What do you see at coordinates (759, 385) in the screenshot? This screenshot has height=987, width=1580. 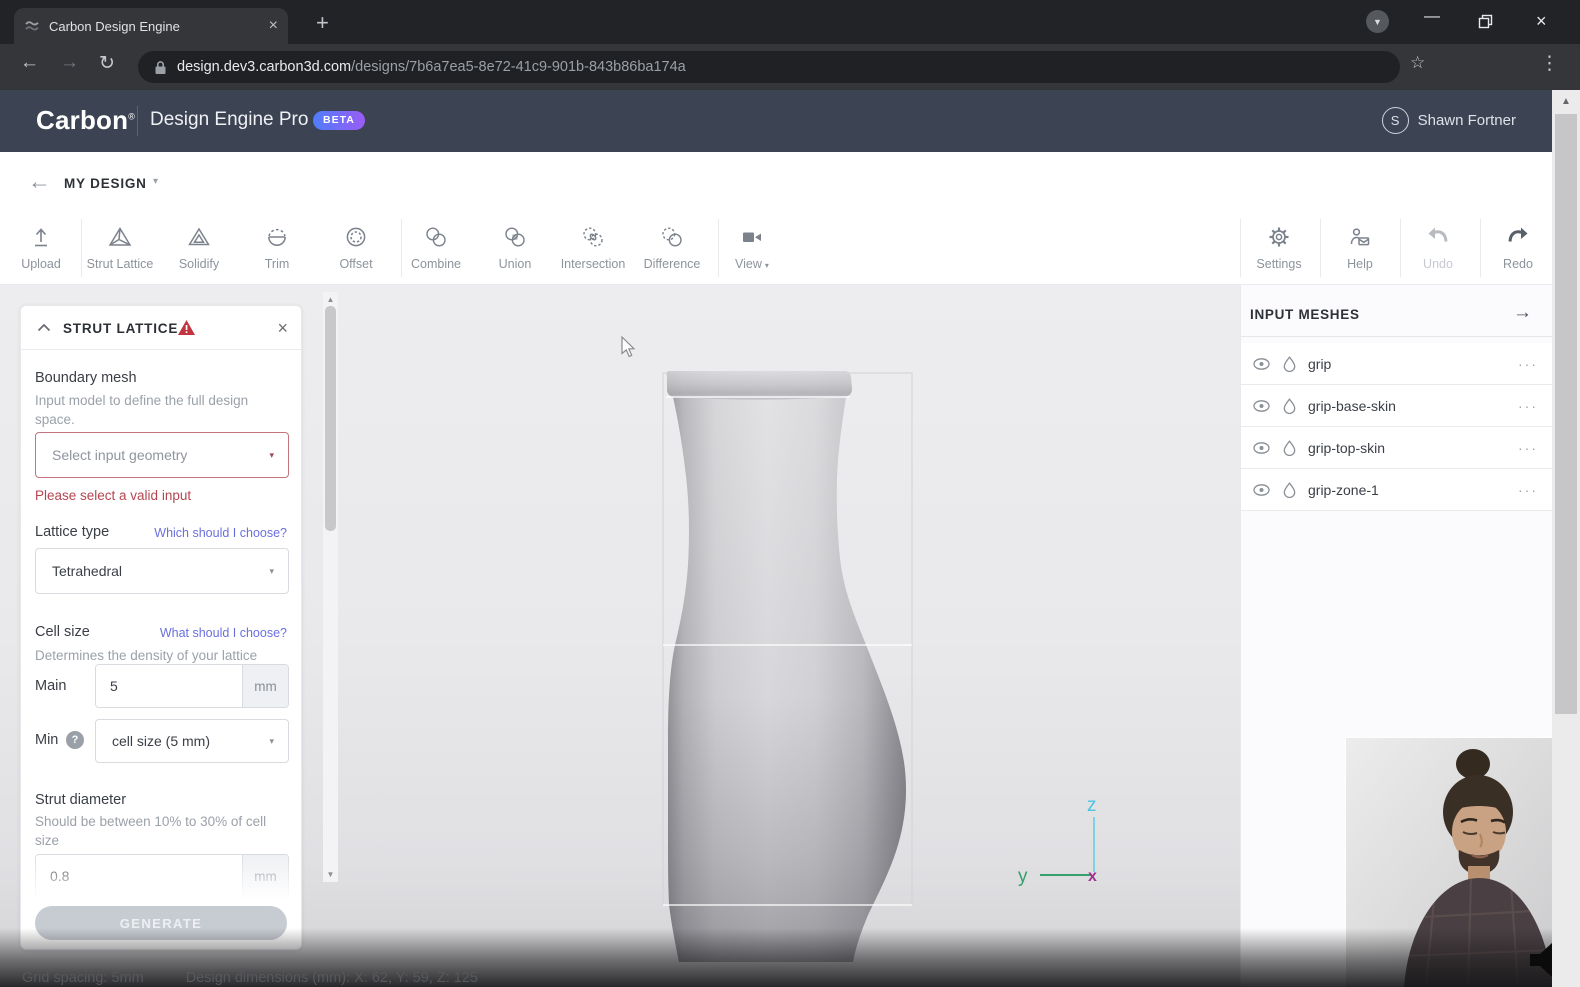 I see `grip-rim` at bounding box center [759, 385].